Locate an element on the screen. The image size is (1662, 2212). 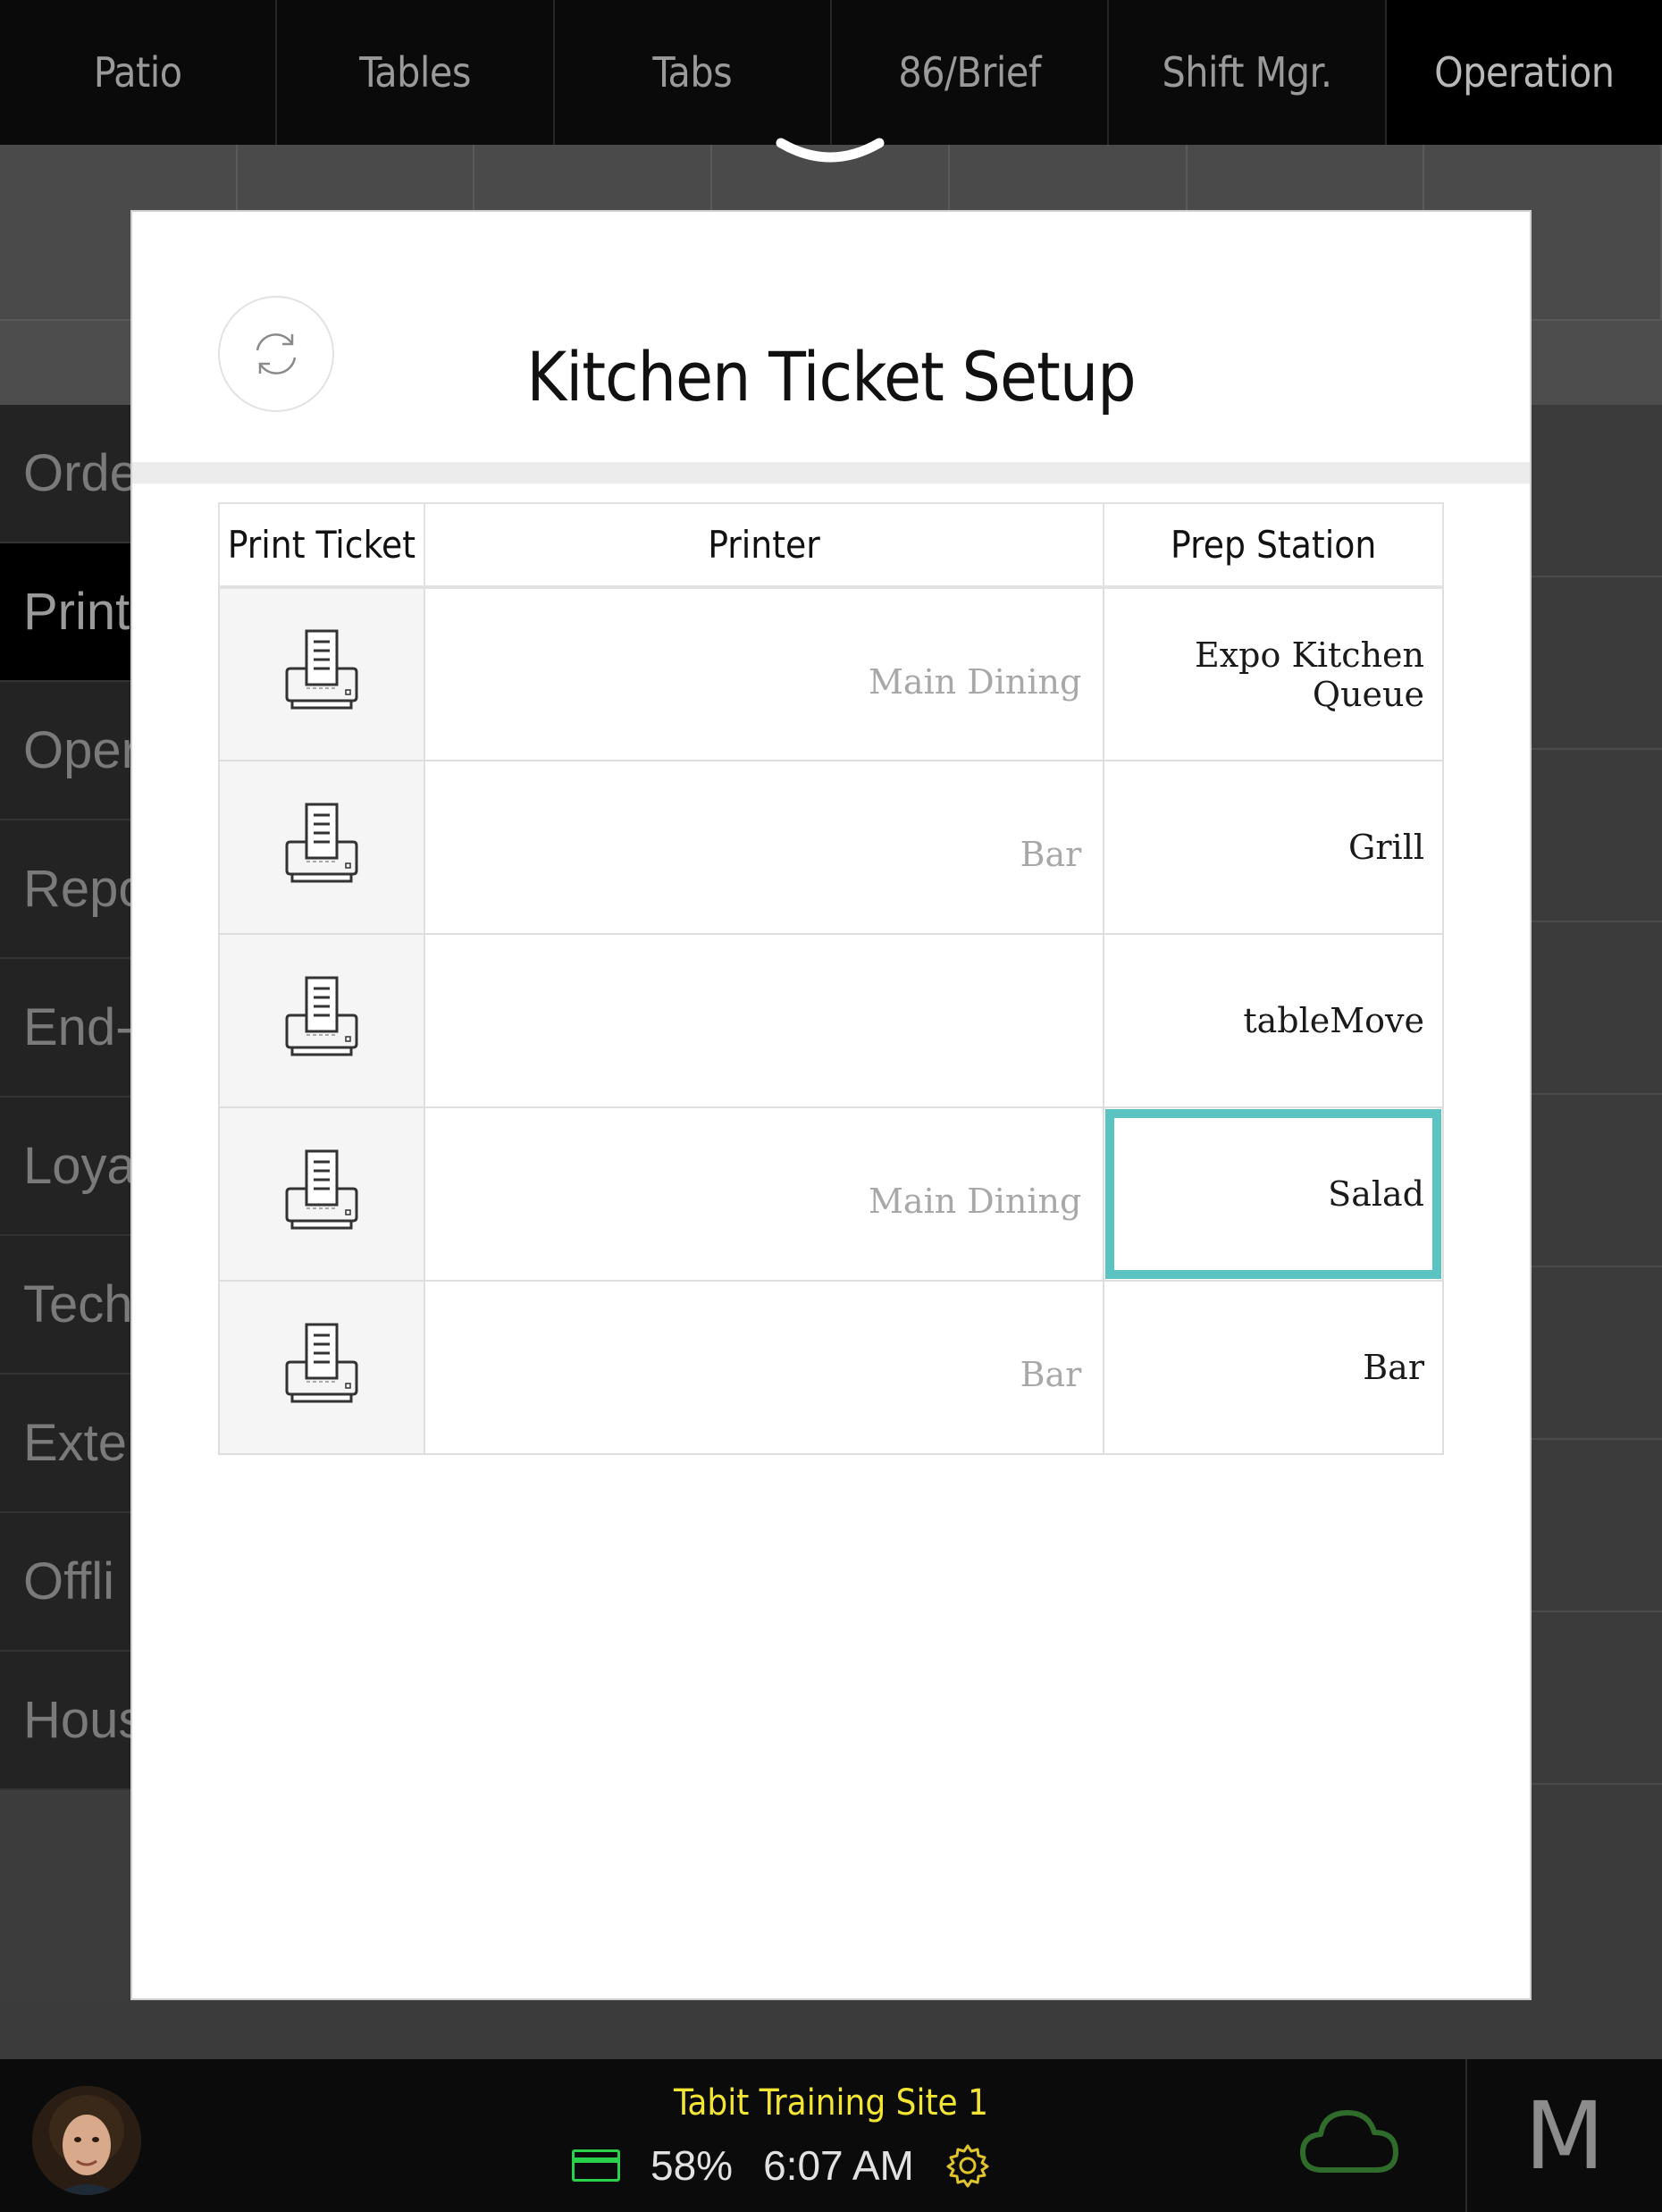
table-header-row: Print Ticket Printer Prep Station is located at coordinates (831, 545).